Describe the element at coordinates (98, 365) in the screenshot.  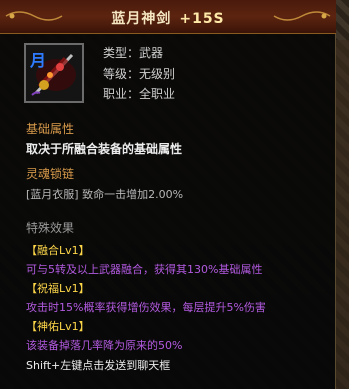
I see `footer-hint: Shift+左键点击发送到聊天框` at that location.